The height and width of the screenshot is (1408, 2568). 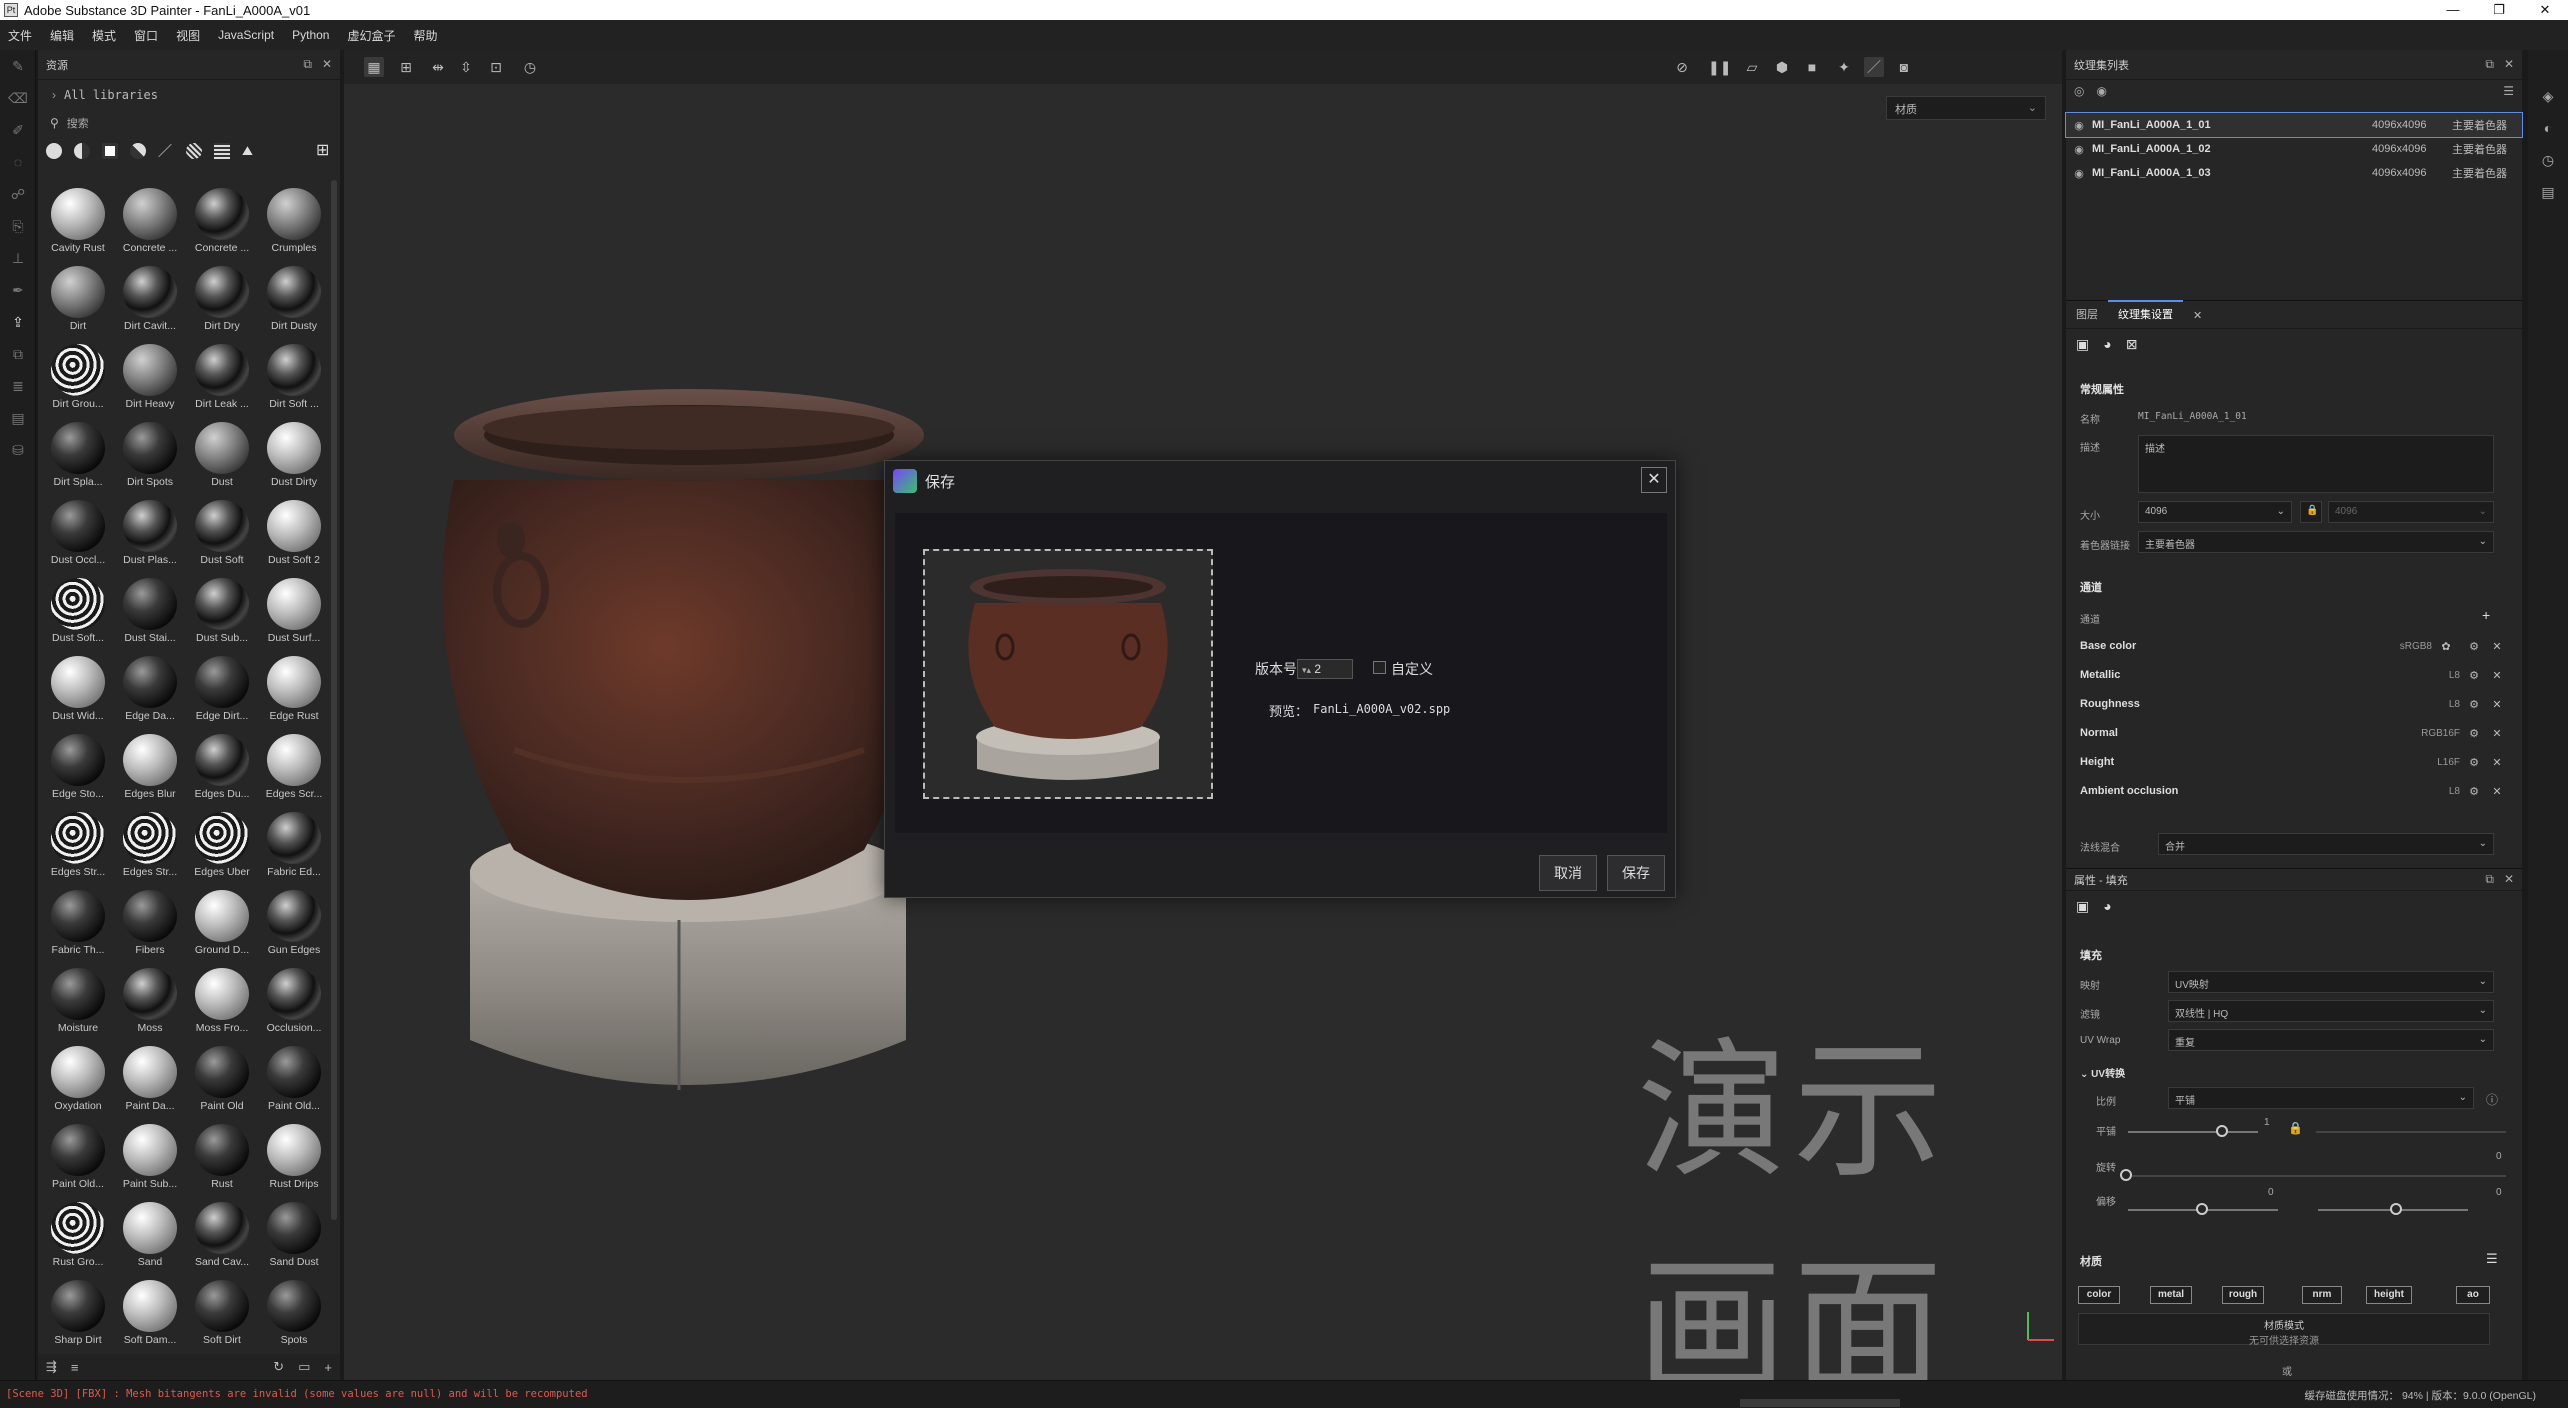 What do you see at coordinates (75, 1367) in the screenshot?
I see `sort-icon: ≡` at bounding box center [75, 1367].